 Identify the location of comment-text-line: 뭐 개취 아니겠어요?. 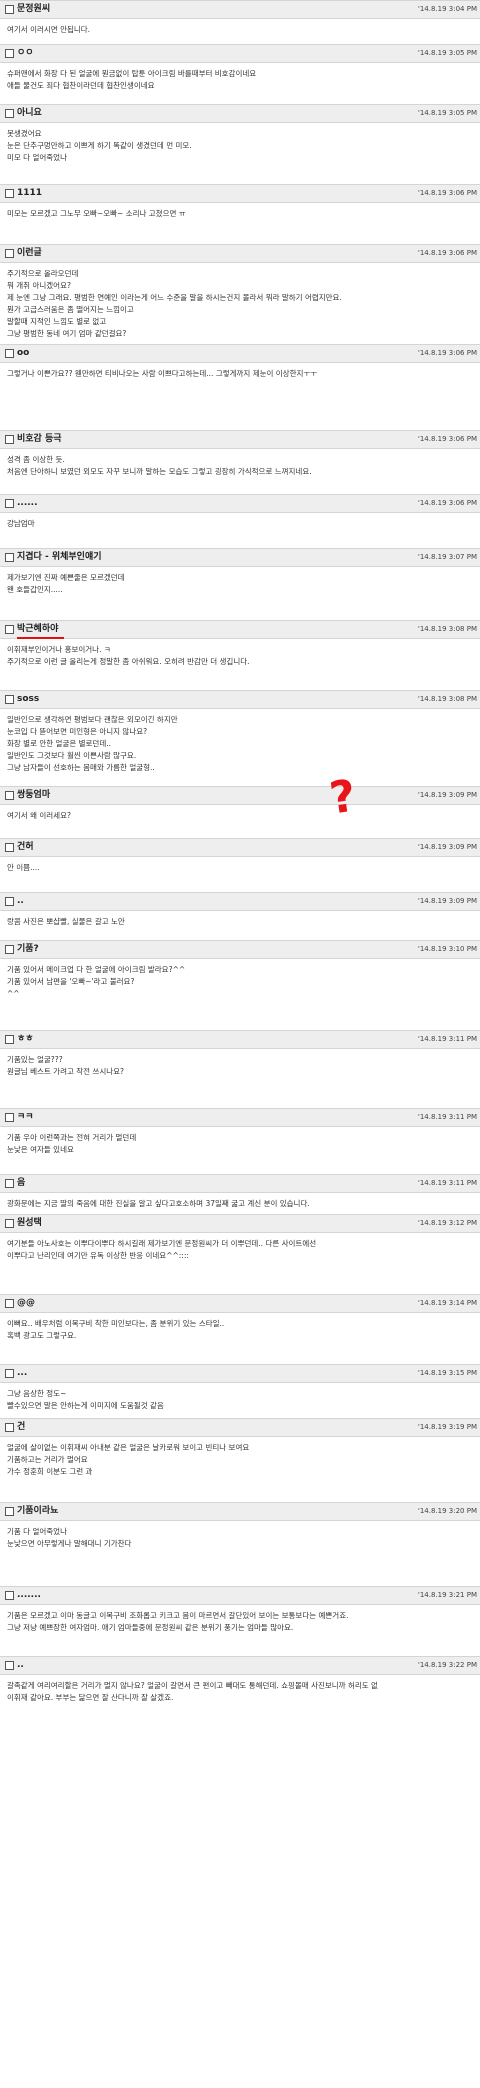
(39, 285).